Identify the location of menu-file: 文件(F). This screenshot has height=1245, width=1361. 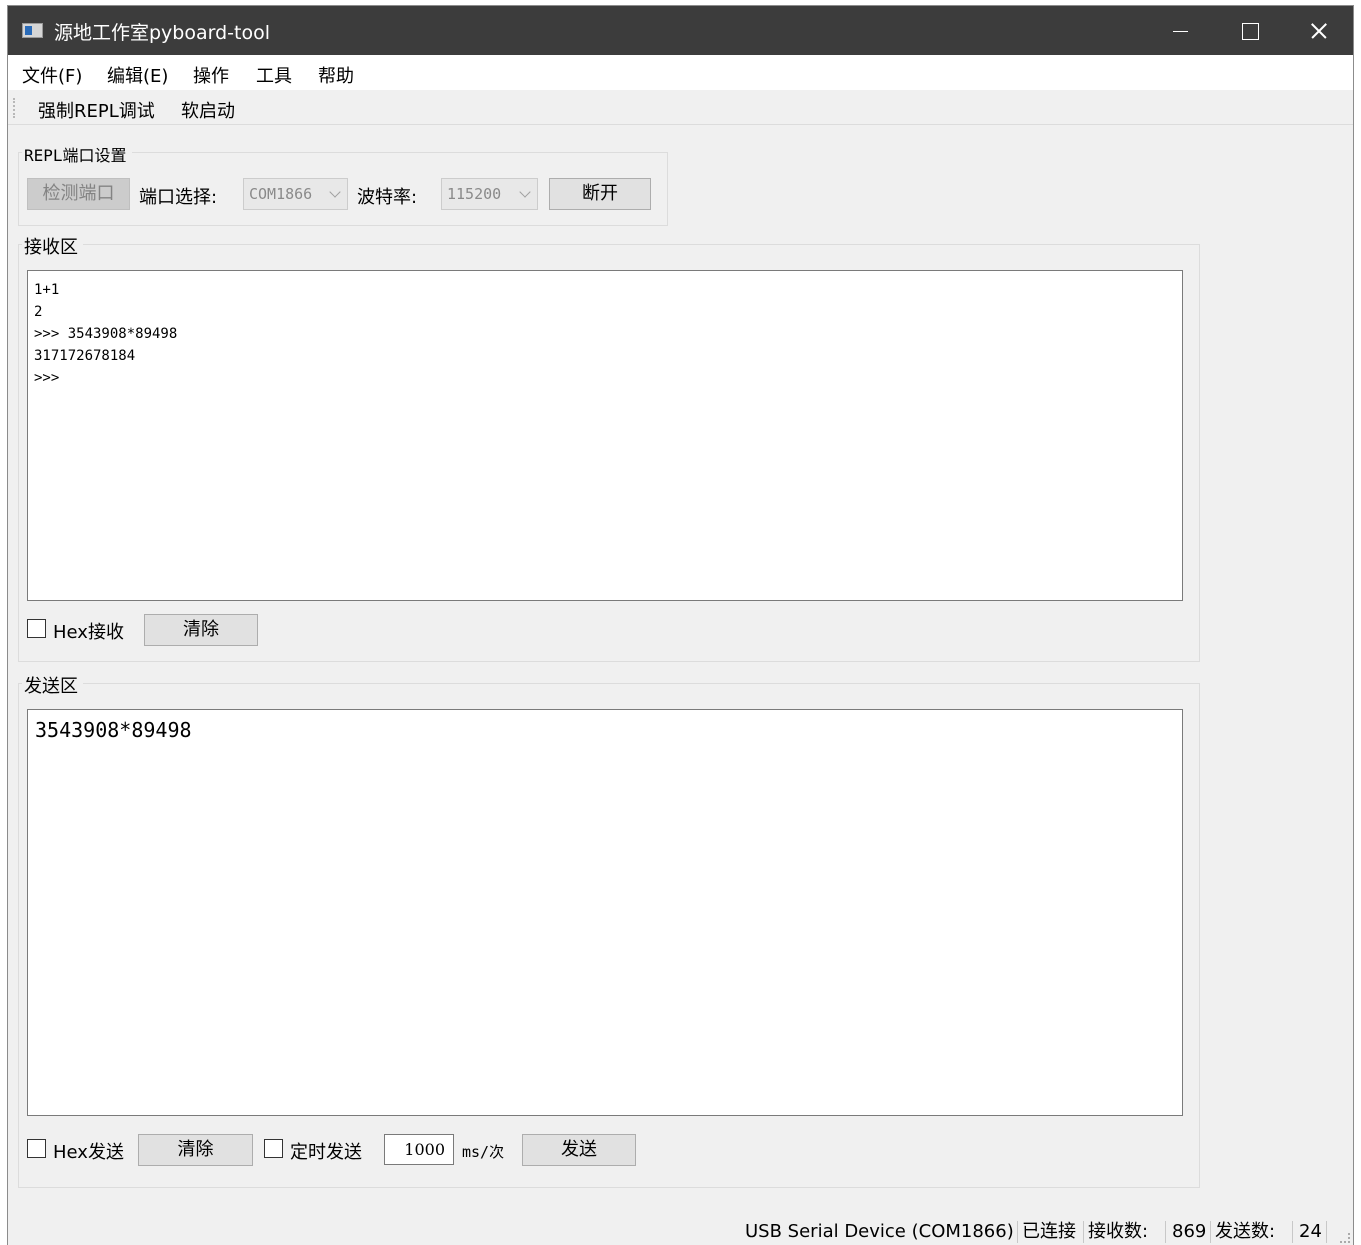
(52, 75).